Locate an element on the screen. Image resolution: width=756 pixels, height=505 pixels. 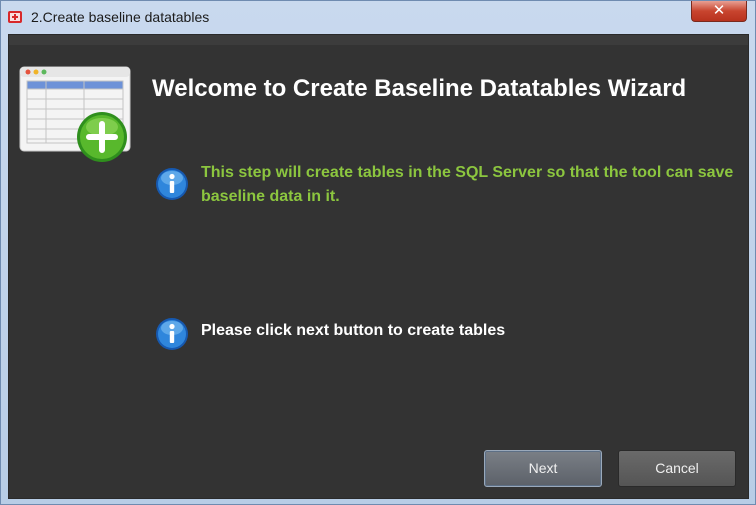
table-add-icon is located at coordinates (75, 114).